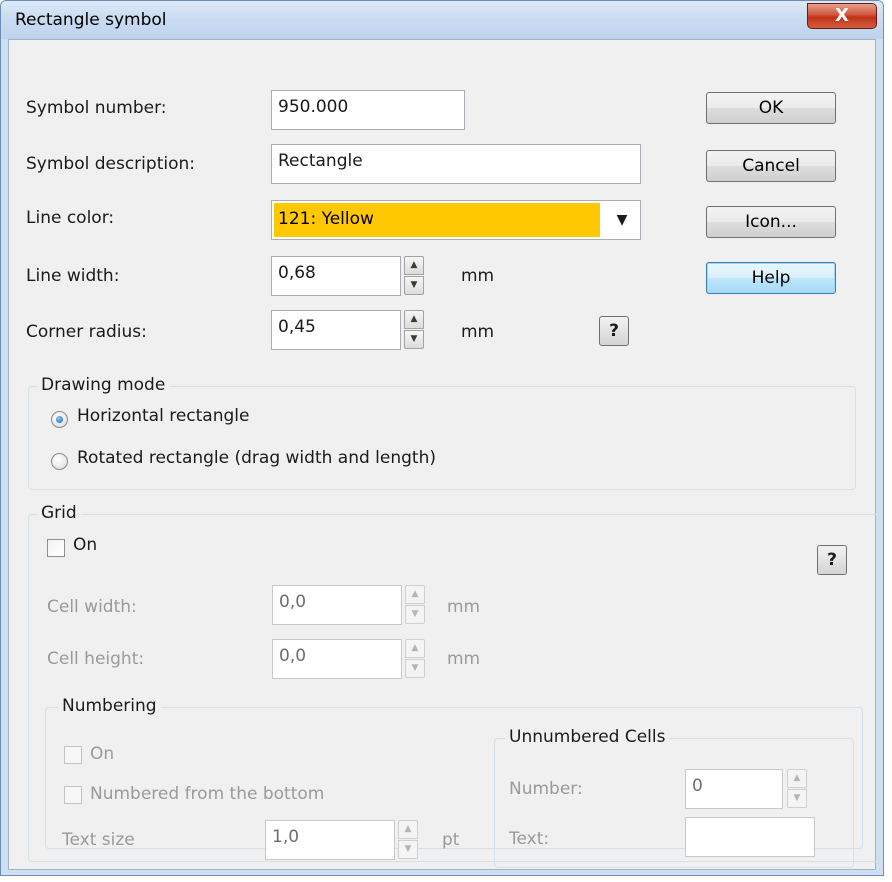  Describe the element at coordinates (163, 416) in the screenshot. I see `horizontal-rectangle-label: Horizontal rectangle` at that location.